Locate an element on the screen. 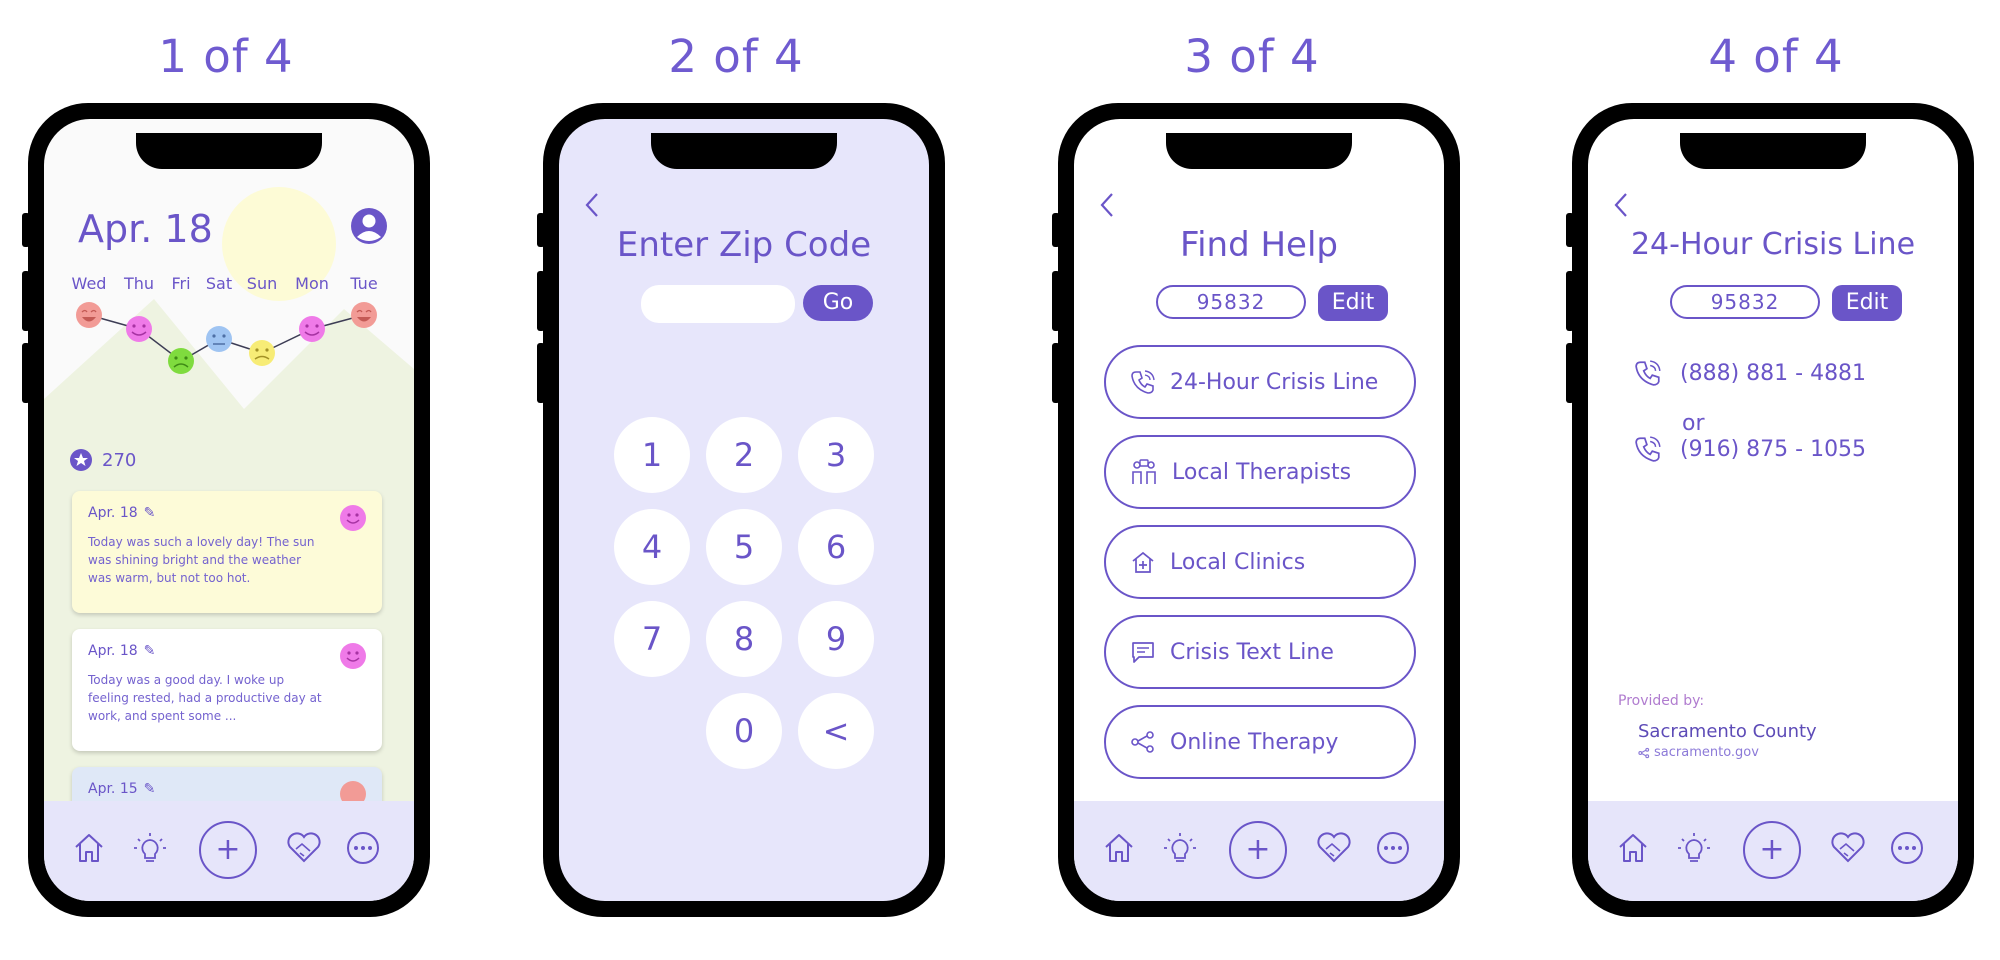 This screenshot has width=2000, height=960. zip-code-display: 95832 is located at coordinates (1231, 302).